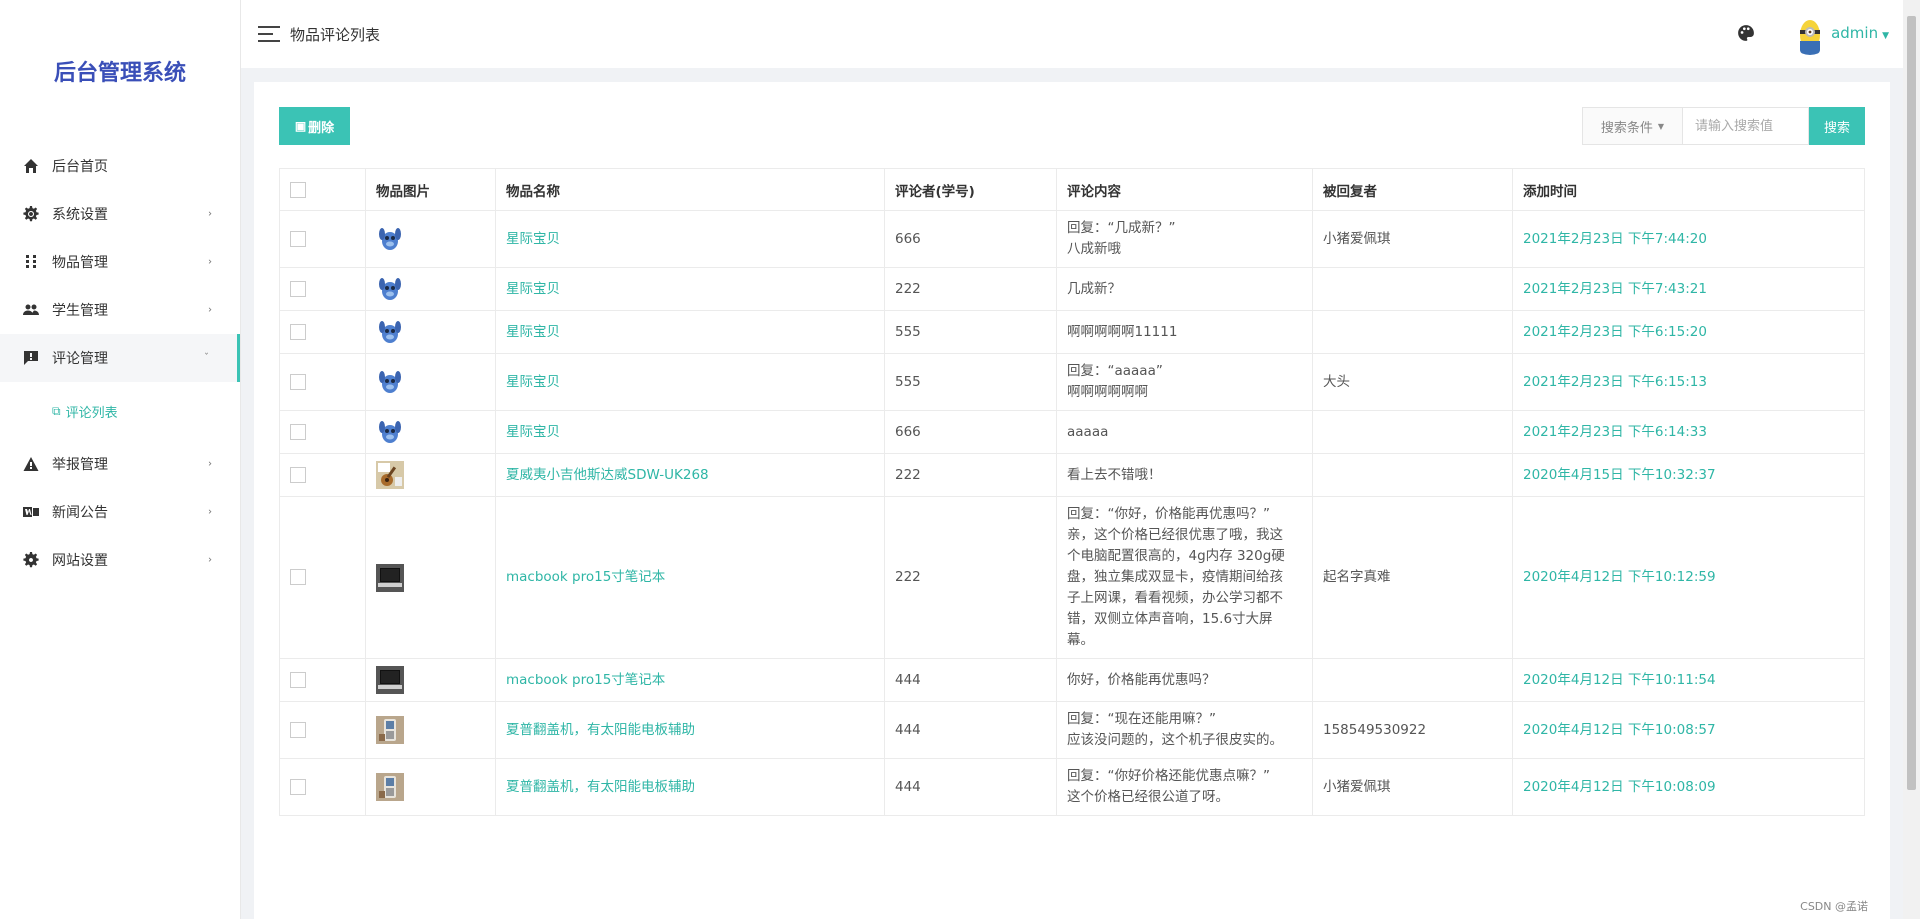  What do you see at coordinates (120, 214) in the screenshot?
I see `sidebar-item-system-settings: 系统设置 ›` at bounding box center [120, 214].